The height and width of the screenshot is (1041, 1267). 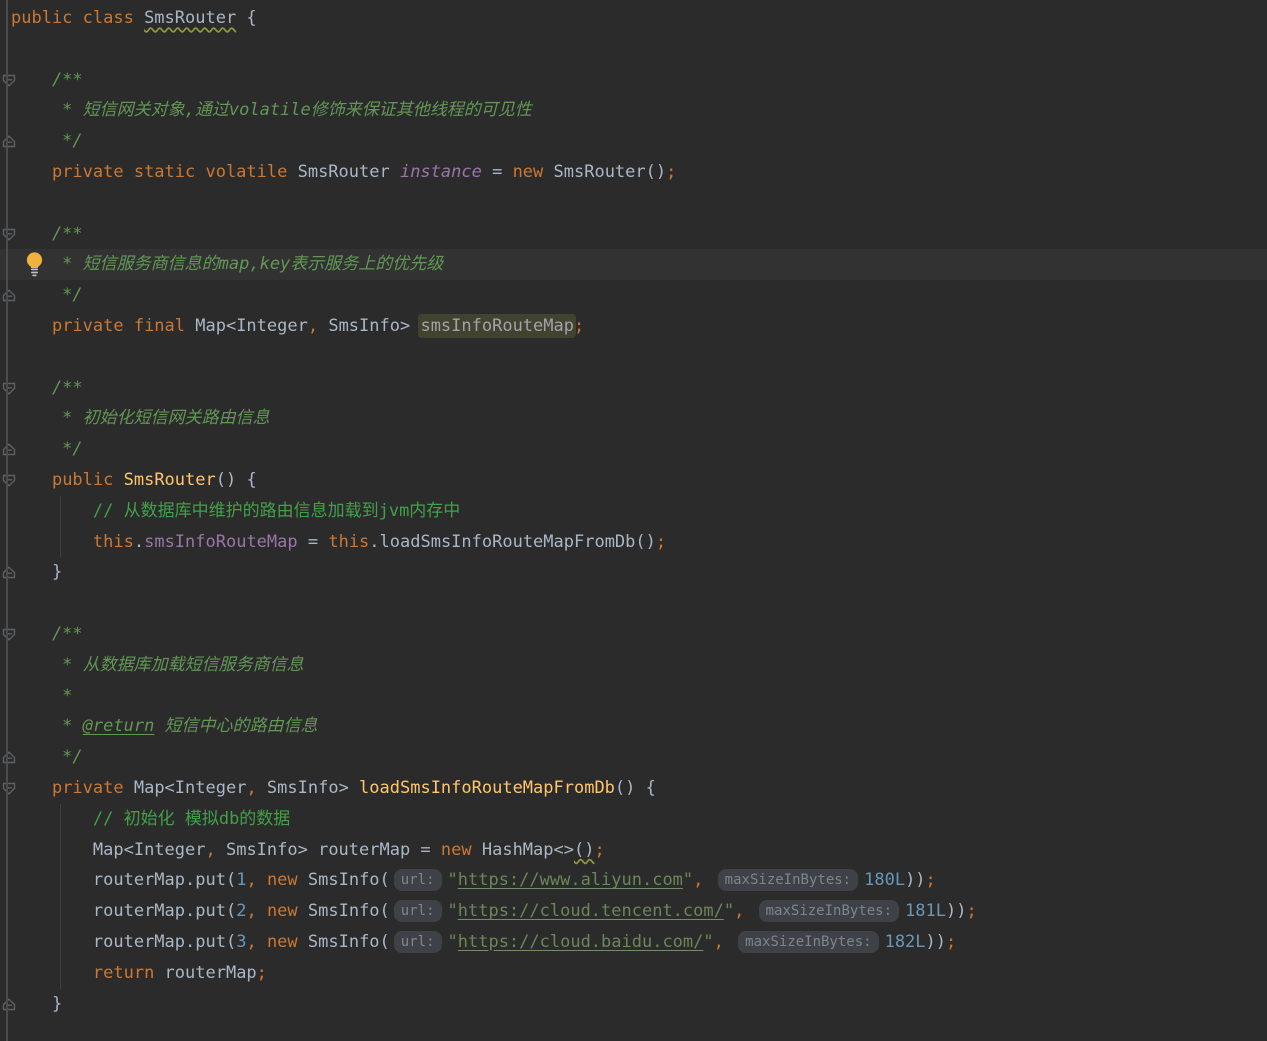 What do you see at coordinates (417, 880) in the screenshot?
I see `parameter-name-hint: url:` at bounding box center [417, 880].